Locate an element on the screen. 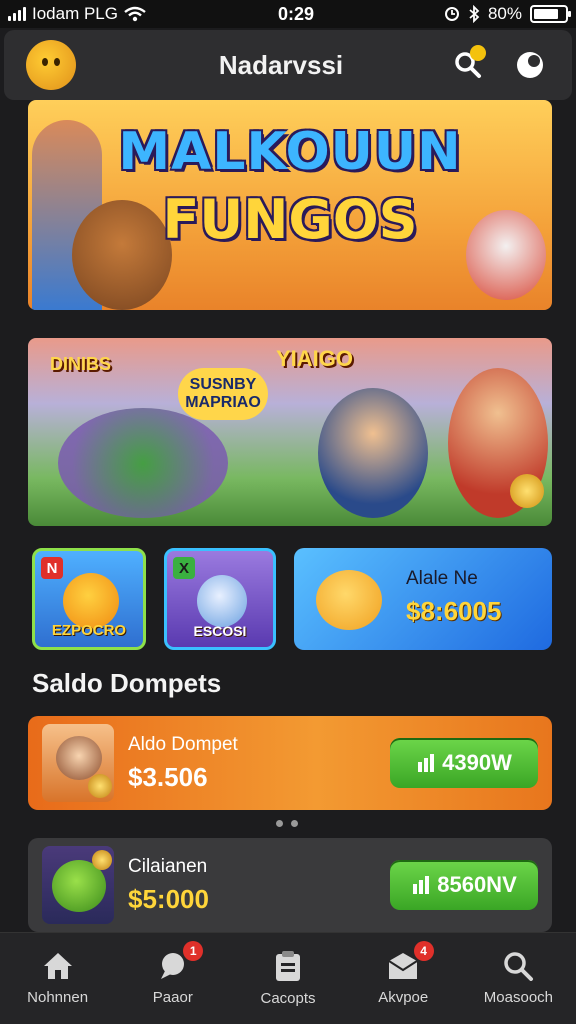  wallet-action-button: 8560NV is located at coordinates (464, 885).